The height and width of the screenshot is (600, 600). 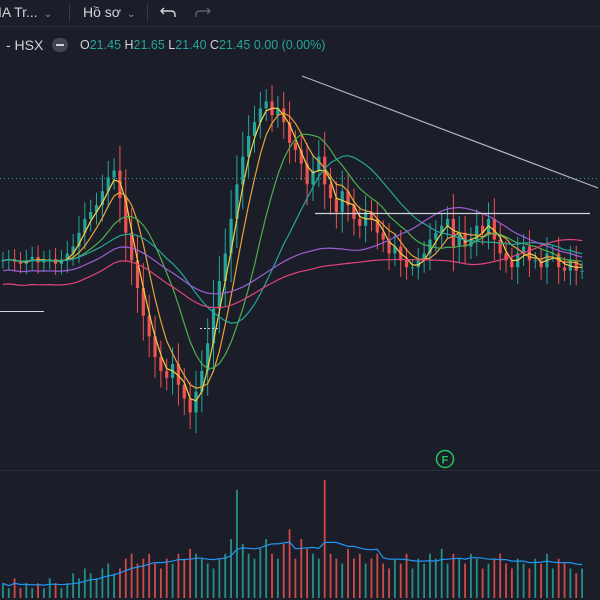 I want to click on divider, so click(x=69, y=13).